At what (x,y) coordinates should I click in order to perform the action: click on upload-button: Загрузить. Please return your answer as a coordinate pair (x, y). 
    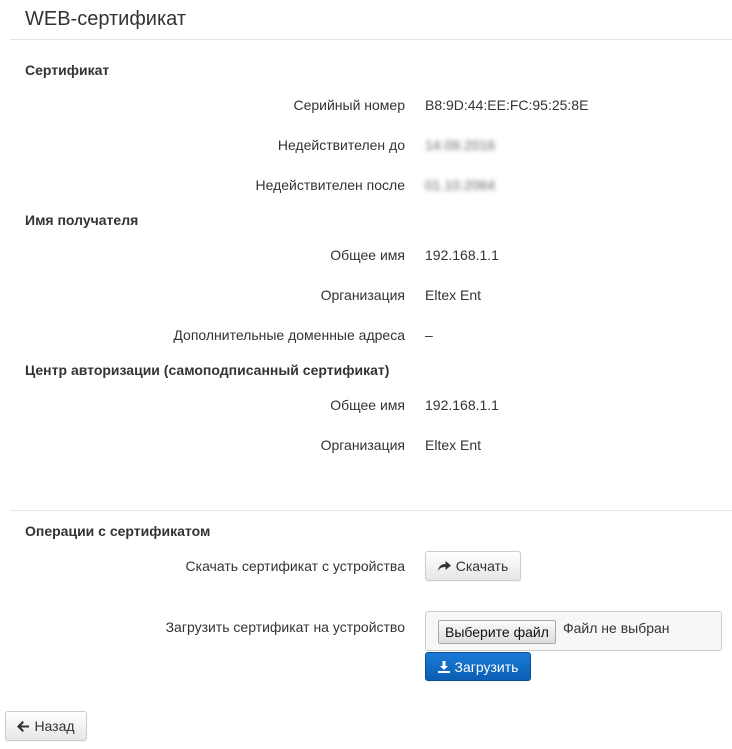
    Looking at the image, I should click on (478, 666).